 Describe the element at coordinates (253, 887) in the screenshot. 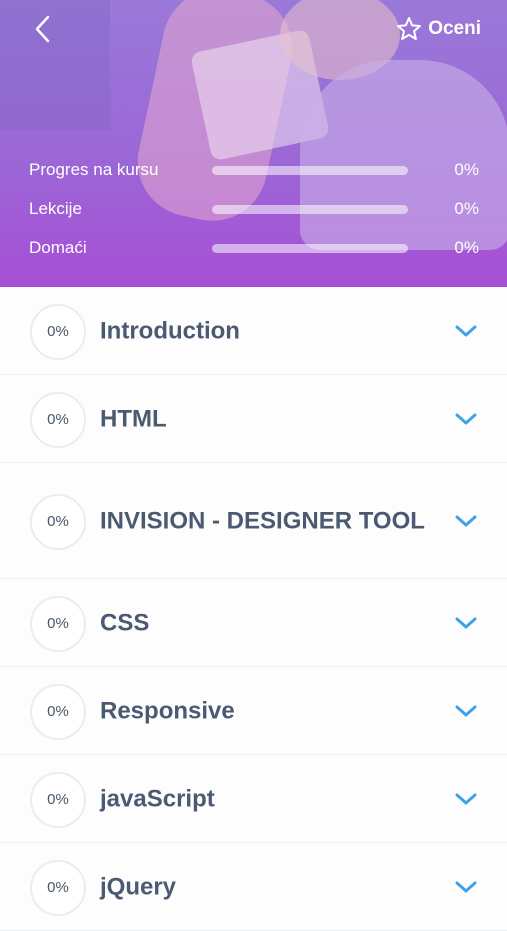

I see `module-item-jquery: 0% jQuery` at that location.